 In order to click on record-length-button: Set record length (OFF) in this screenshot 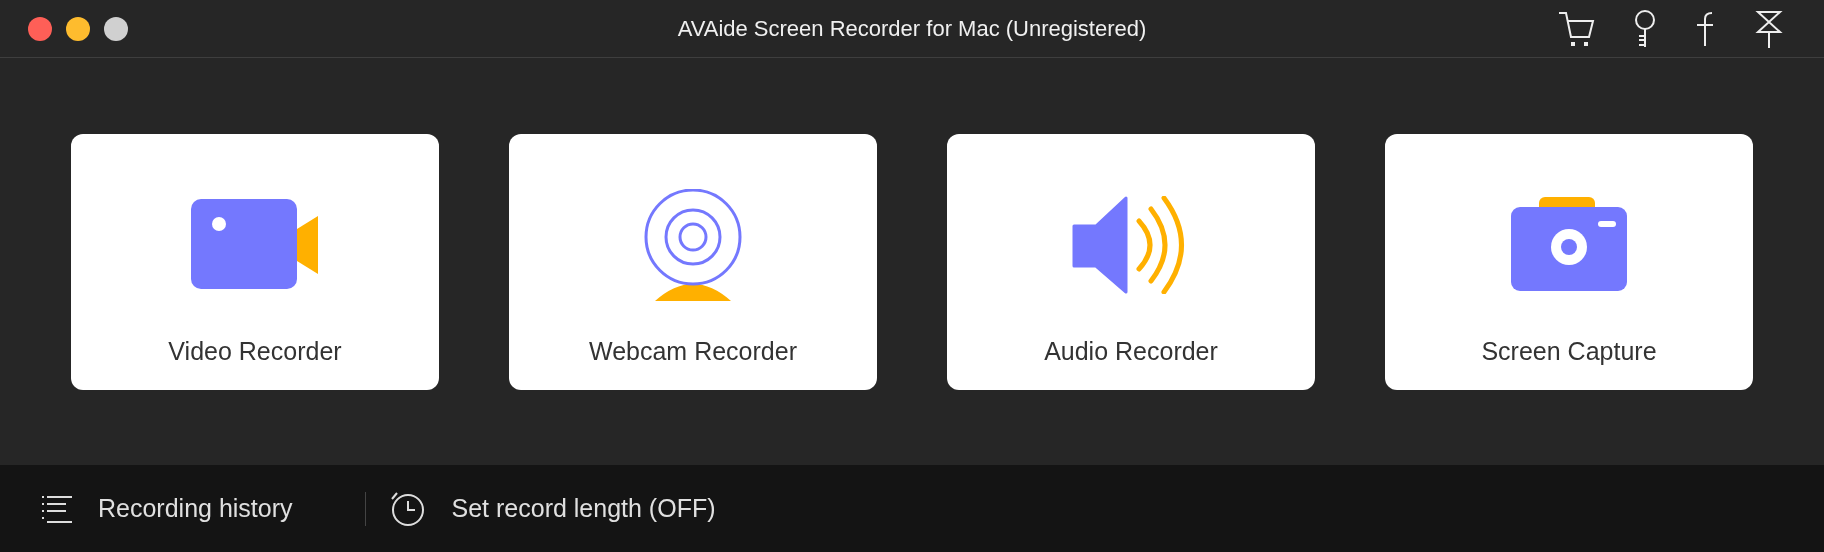, I will do `click(552, 508)`.